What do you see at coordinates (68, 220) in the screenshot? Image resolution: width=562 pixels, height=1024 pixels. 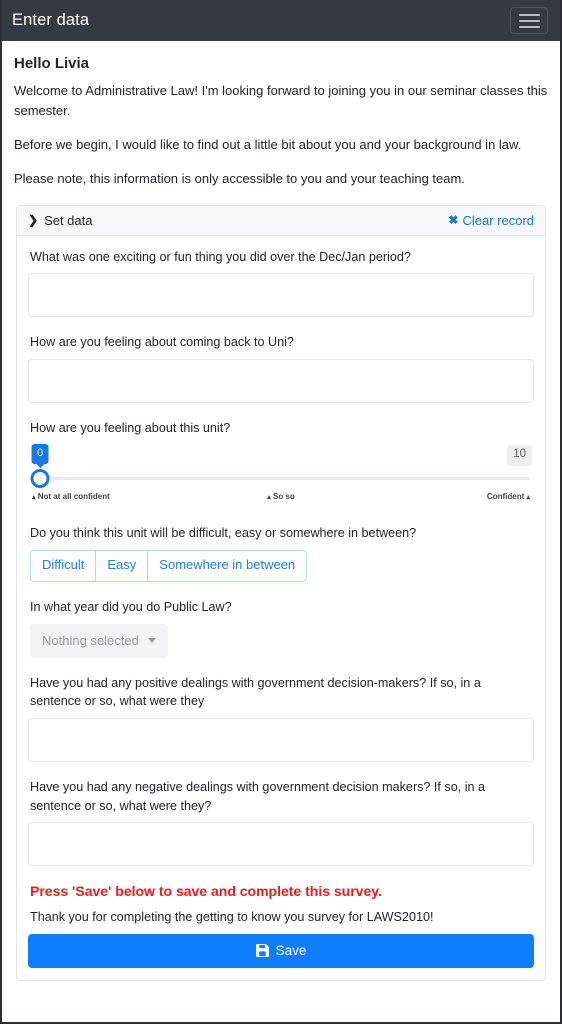 I see `set-data-label: Set data` at bounding box center [68, 220].